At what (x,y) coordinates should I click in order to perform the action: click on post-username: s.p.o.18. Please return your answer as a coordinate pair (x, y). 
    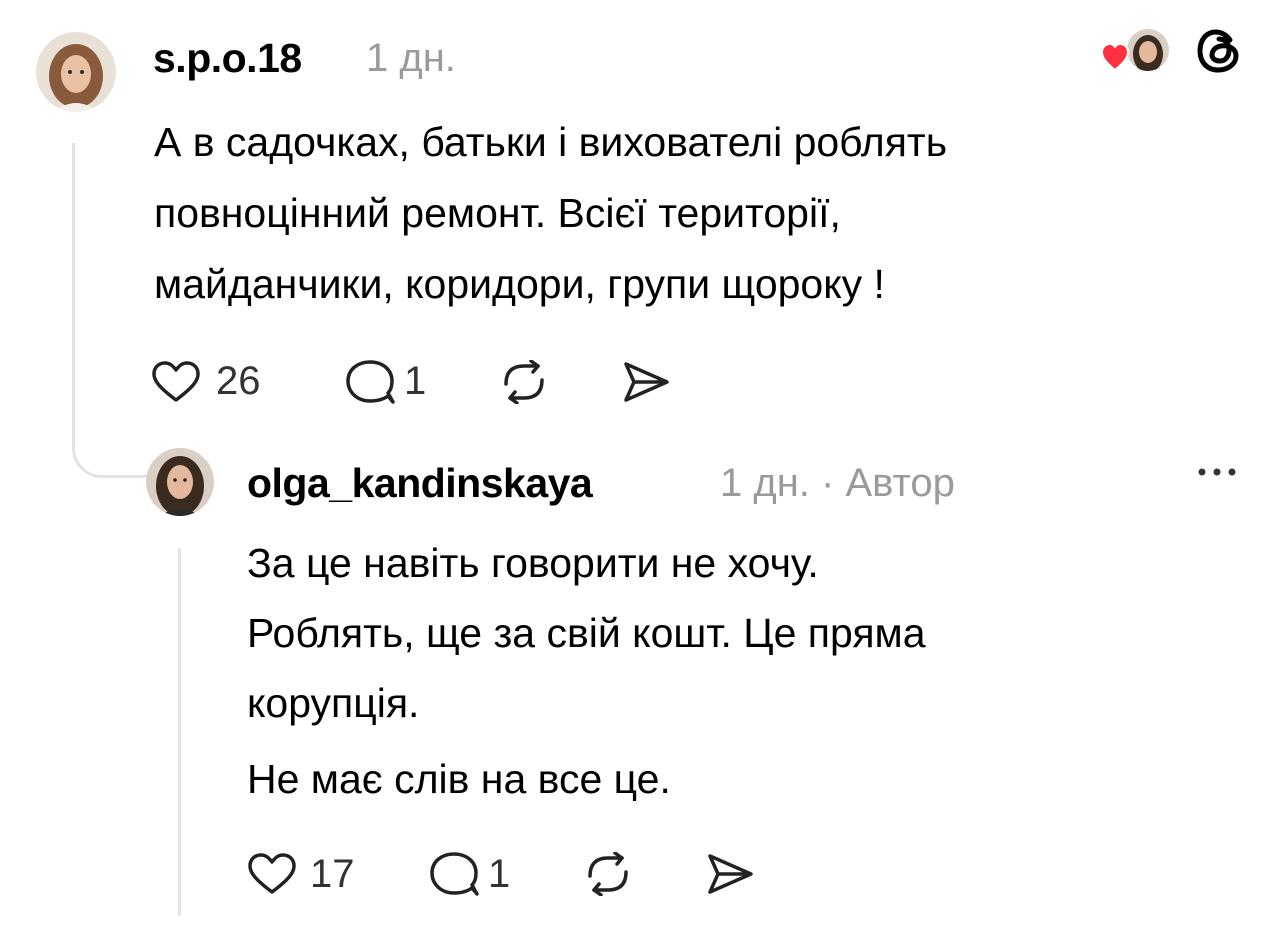
    Looking at the image, I should click on (227, 58).